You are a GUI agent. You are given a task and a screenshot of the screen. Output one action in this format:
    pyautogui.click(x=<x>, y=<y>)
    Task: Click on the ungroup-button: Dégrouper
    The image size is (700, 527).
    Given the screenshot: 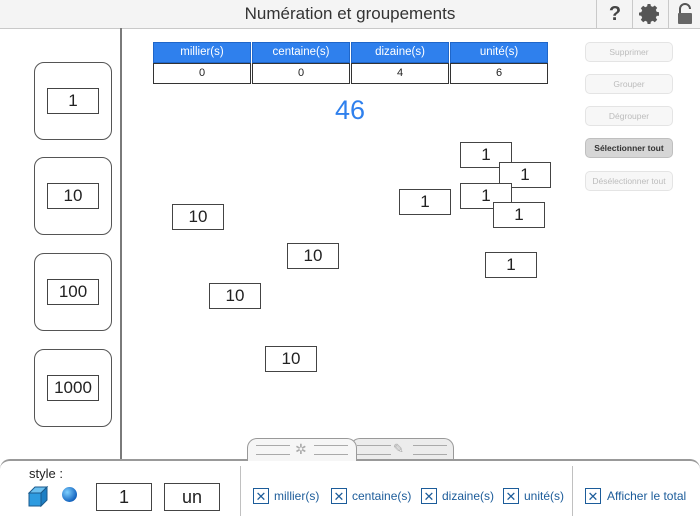 What is the action you would take?
    pyautogui.click(x=629, y=116)
    